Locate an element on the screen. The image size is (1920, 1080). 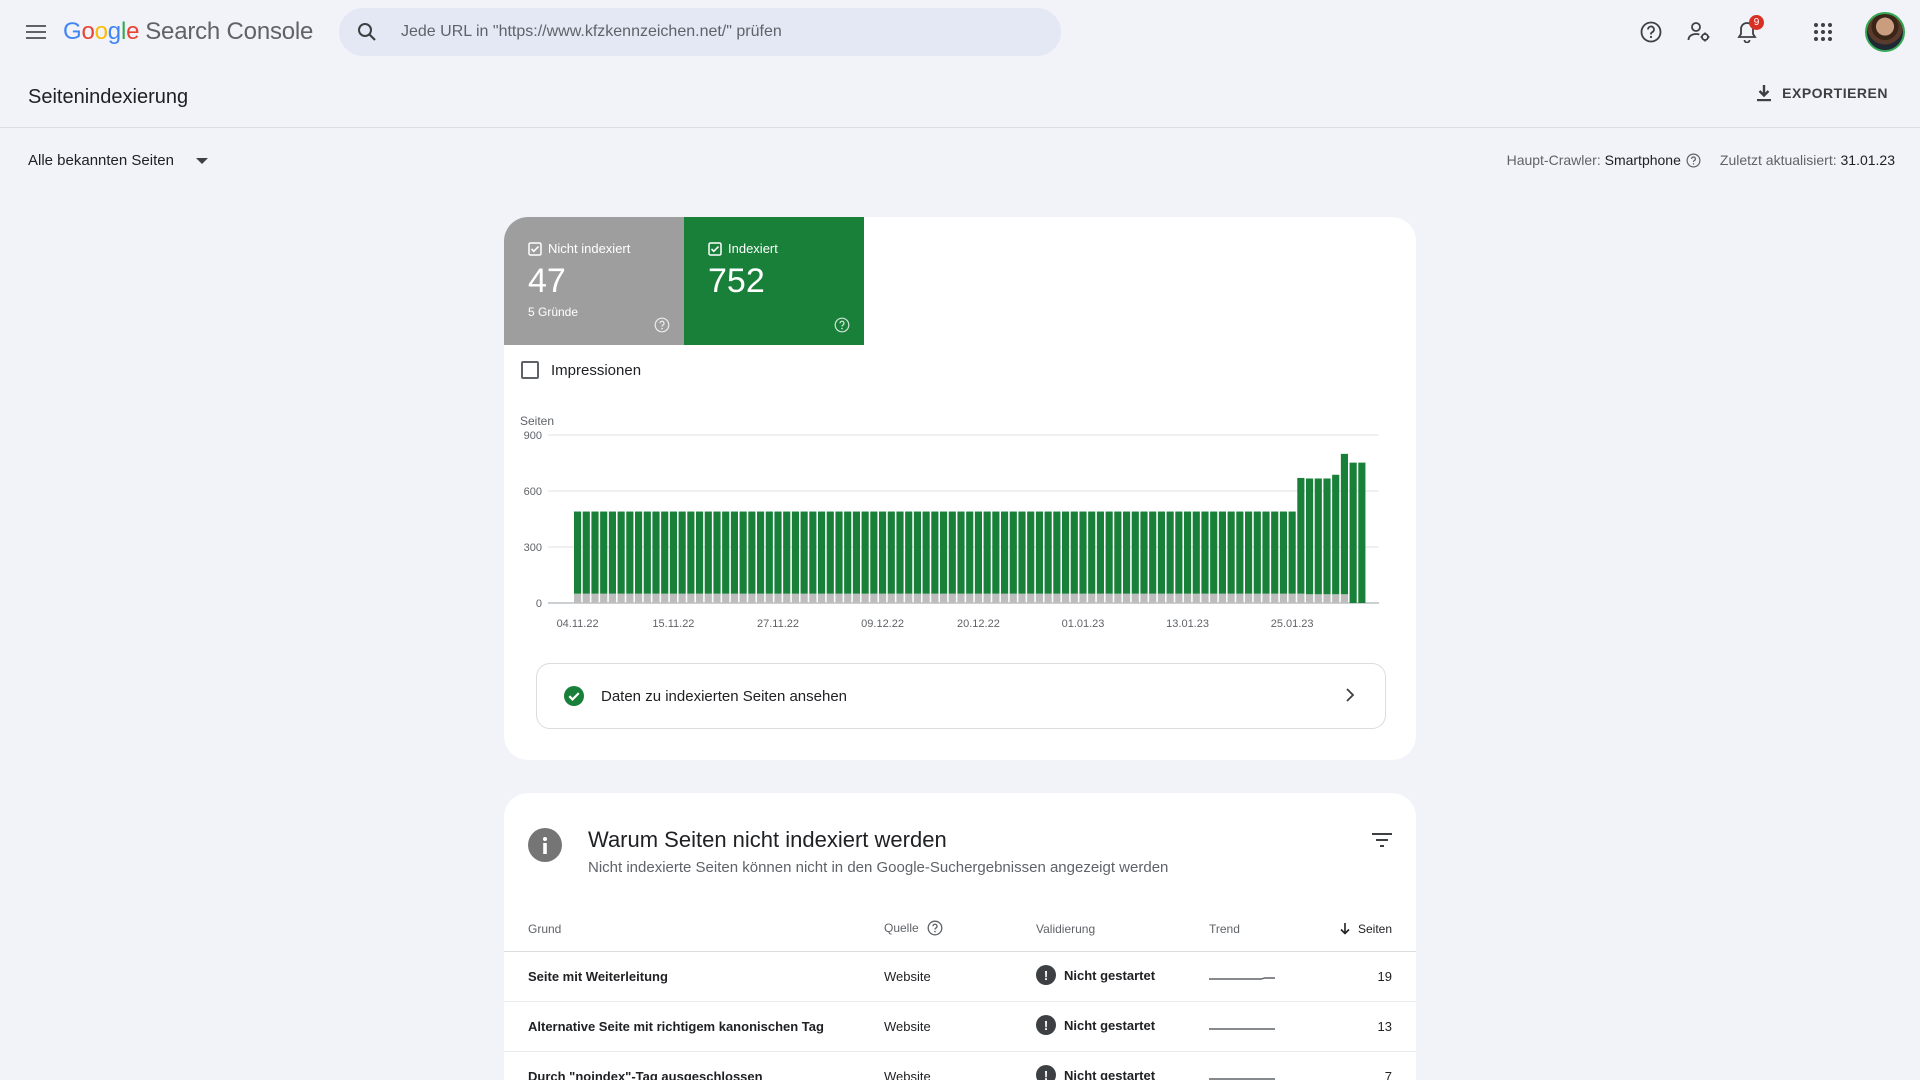
column-header-reason: Grund is located at coordinates (544, 929).